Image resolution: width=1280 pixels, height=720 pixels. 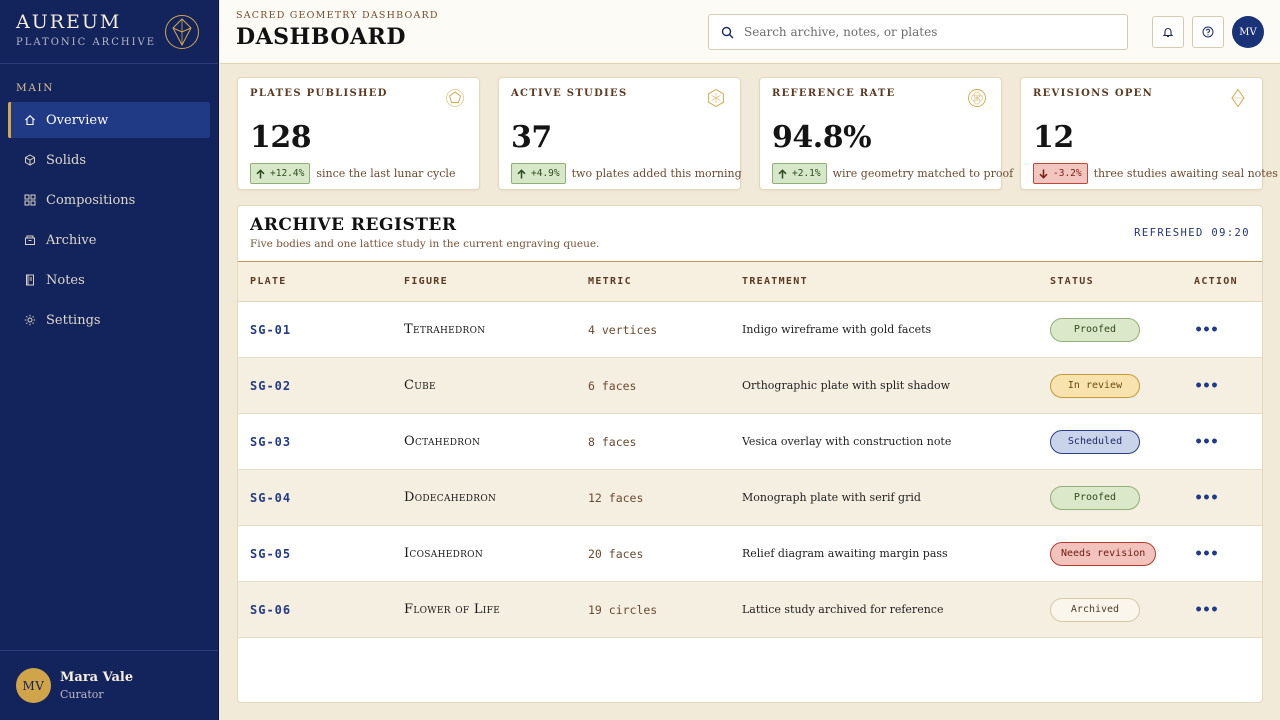 What do you see at coordinates (843, 609) in the screenshot?
I see `treatment-text: Lattice study archived for reference` at bounding box center [843, 609].